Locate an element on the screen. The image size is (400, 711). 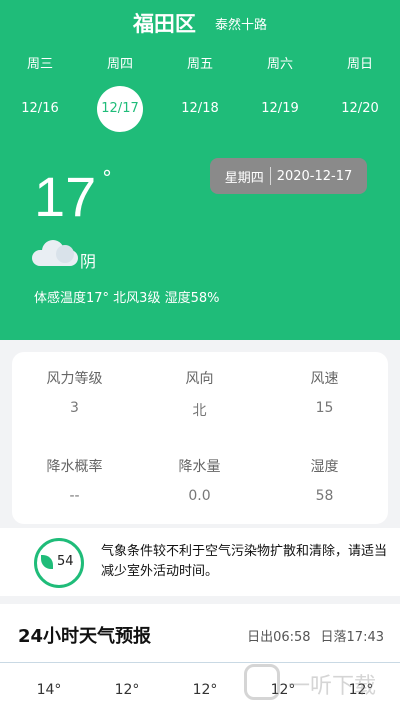
hour-temp: 14° is located at coordinates (49, 690).